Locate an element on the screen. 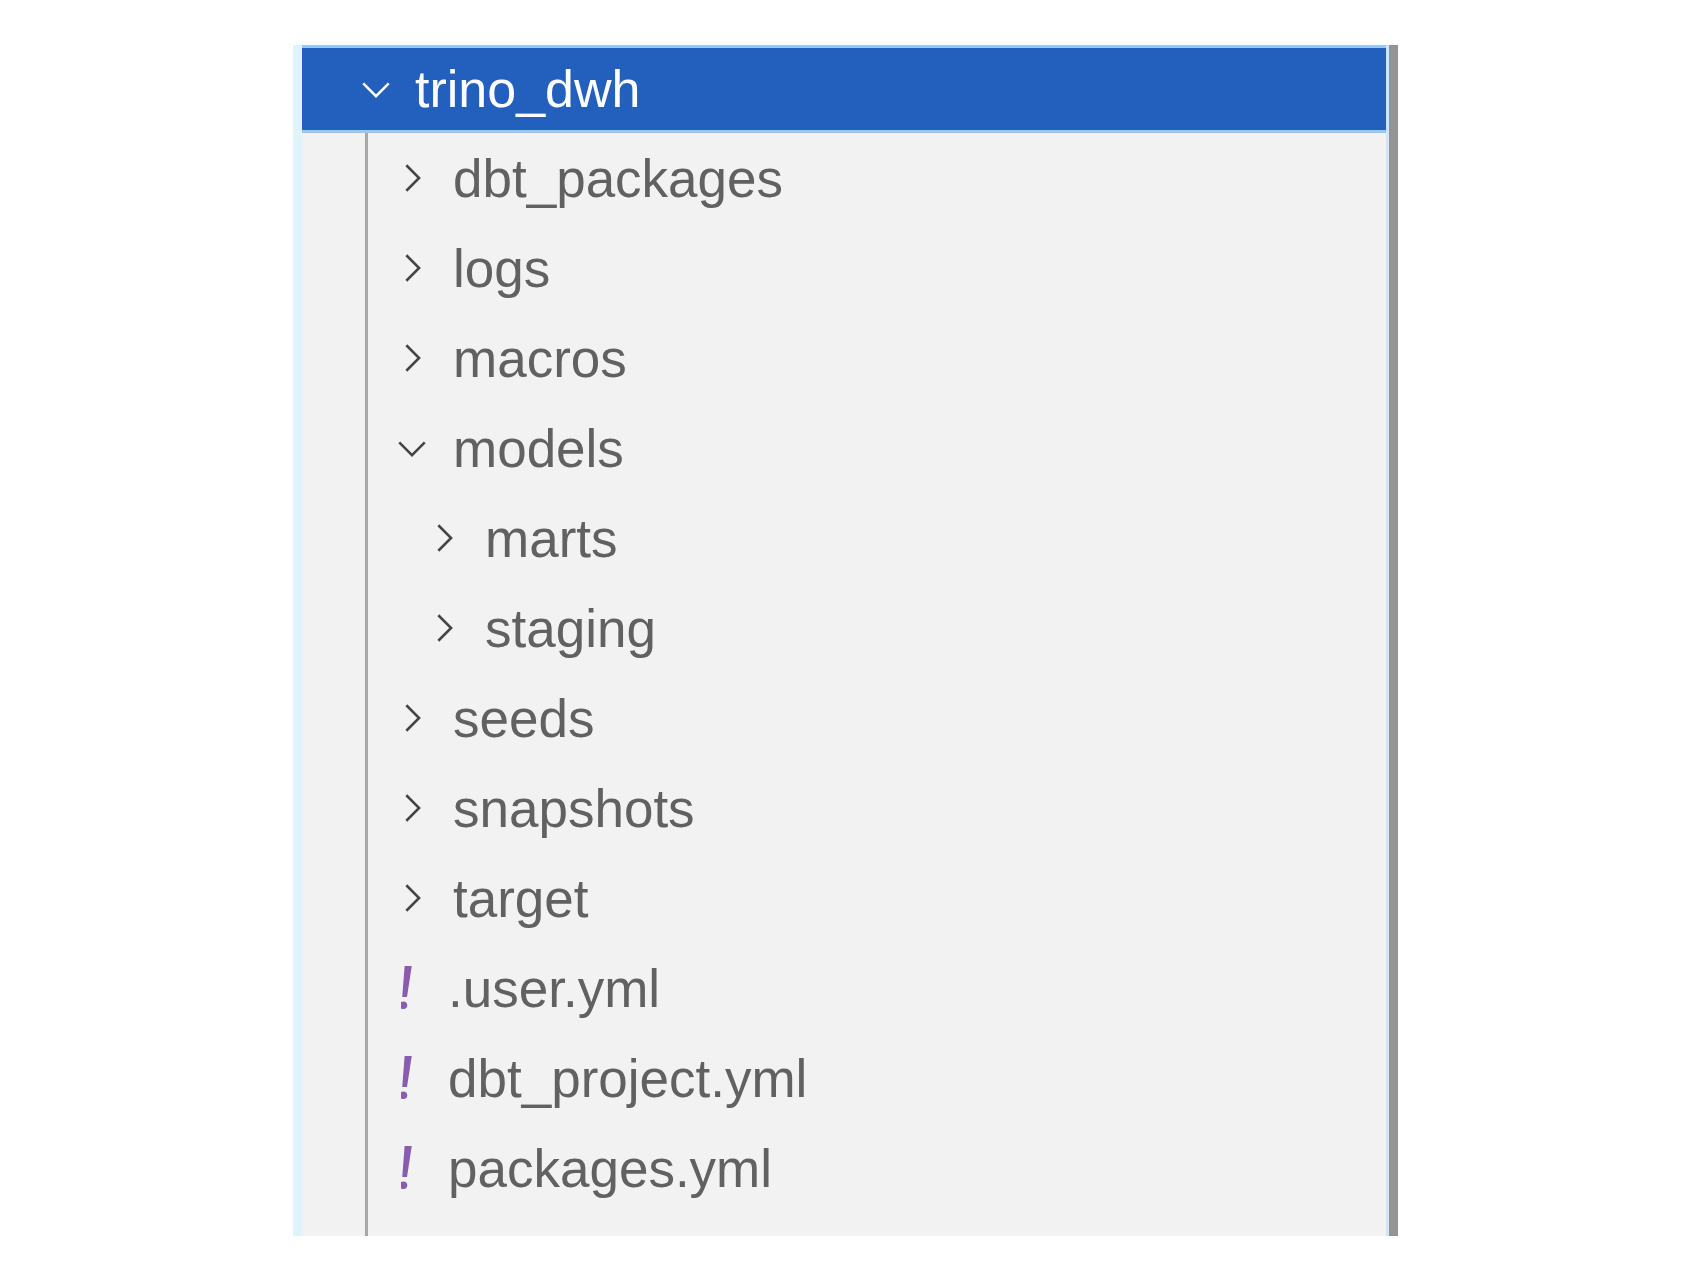 The image size is (1688, 1279). file-name: packages.yml is located at coordinates (610, 1168).